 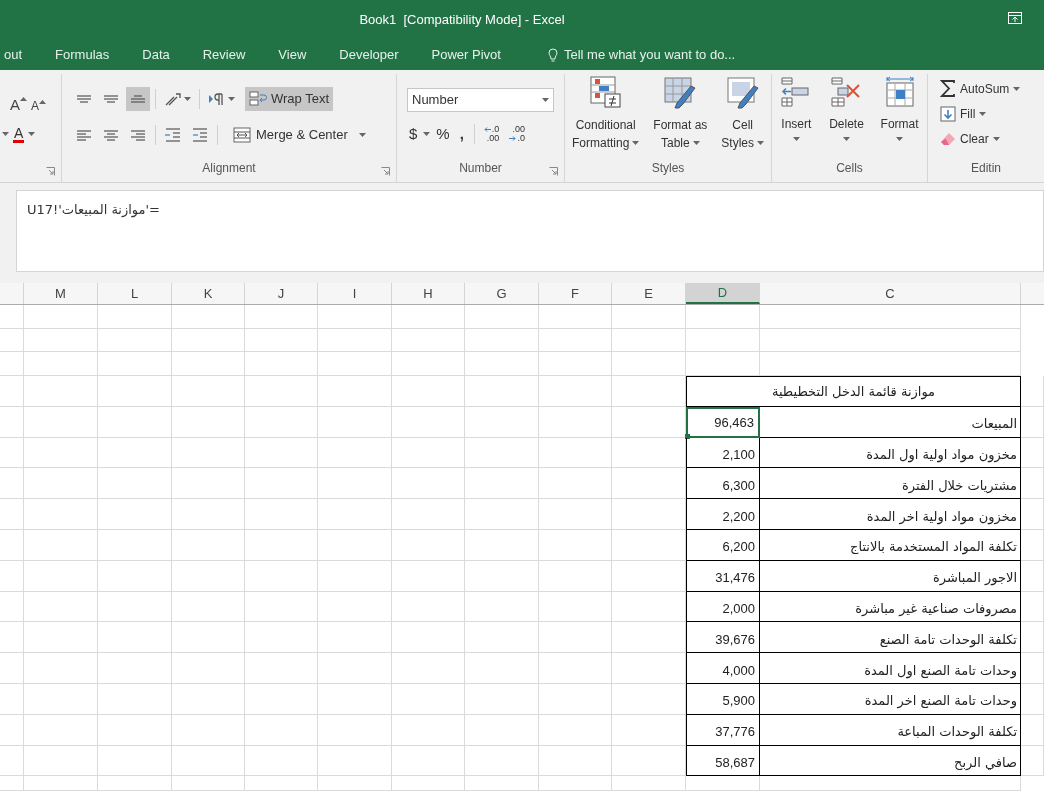 I want to click on styles-button: Conditional Formatting, so click(x=606, y=114).